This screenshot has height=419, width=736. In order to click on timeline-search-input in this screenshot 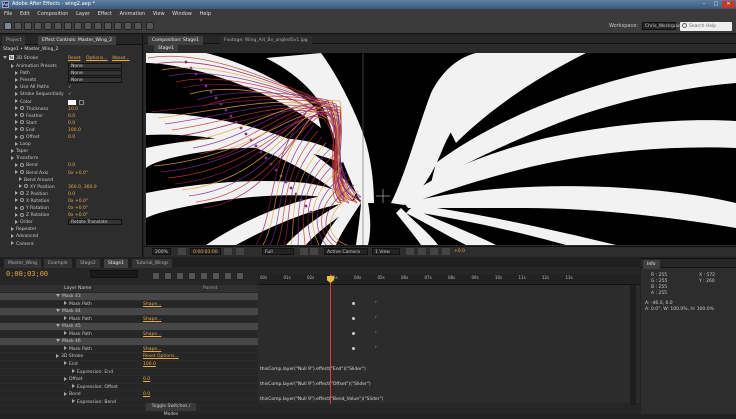, I will do `click(114, 274)`.